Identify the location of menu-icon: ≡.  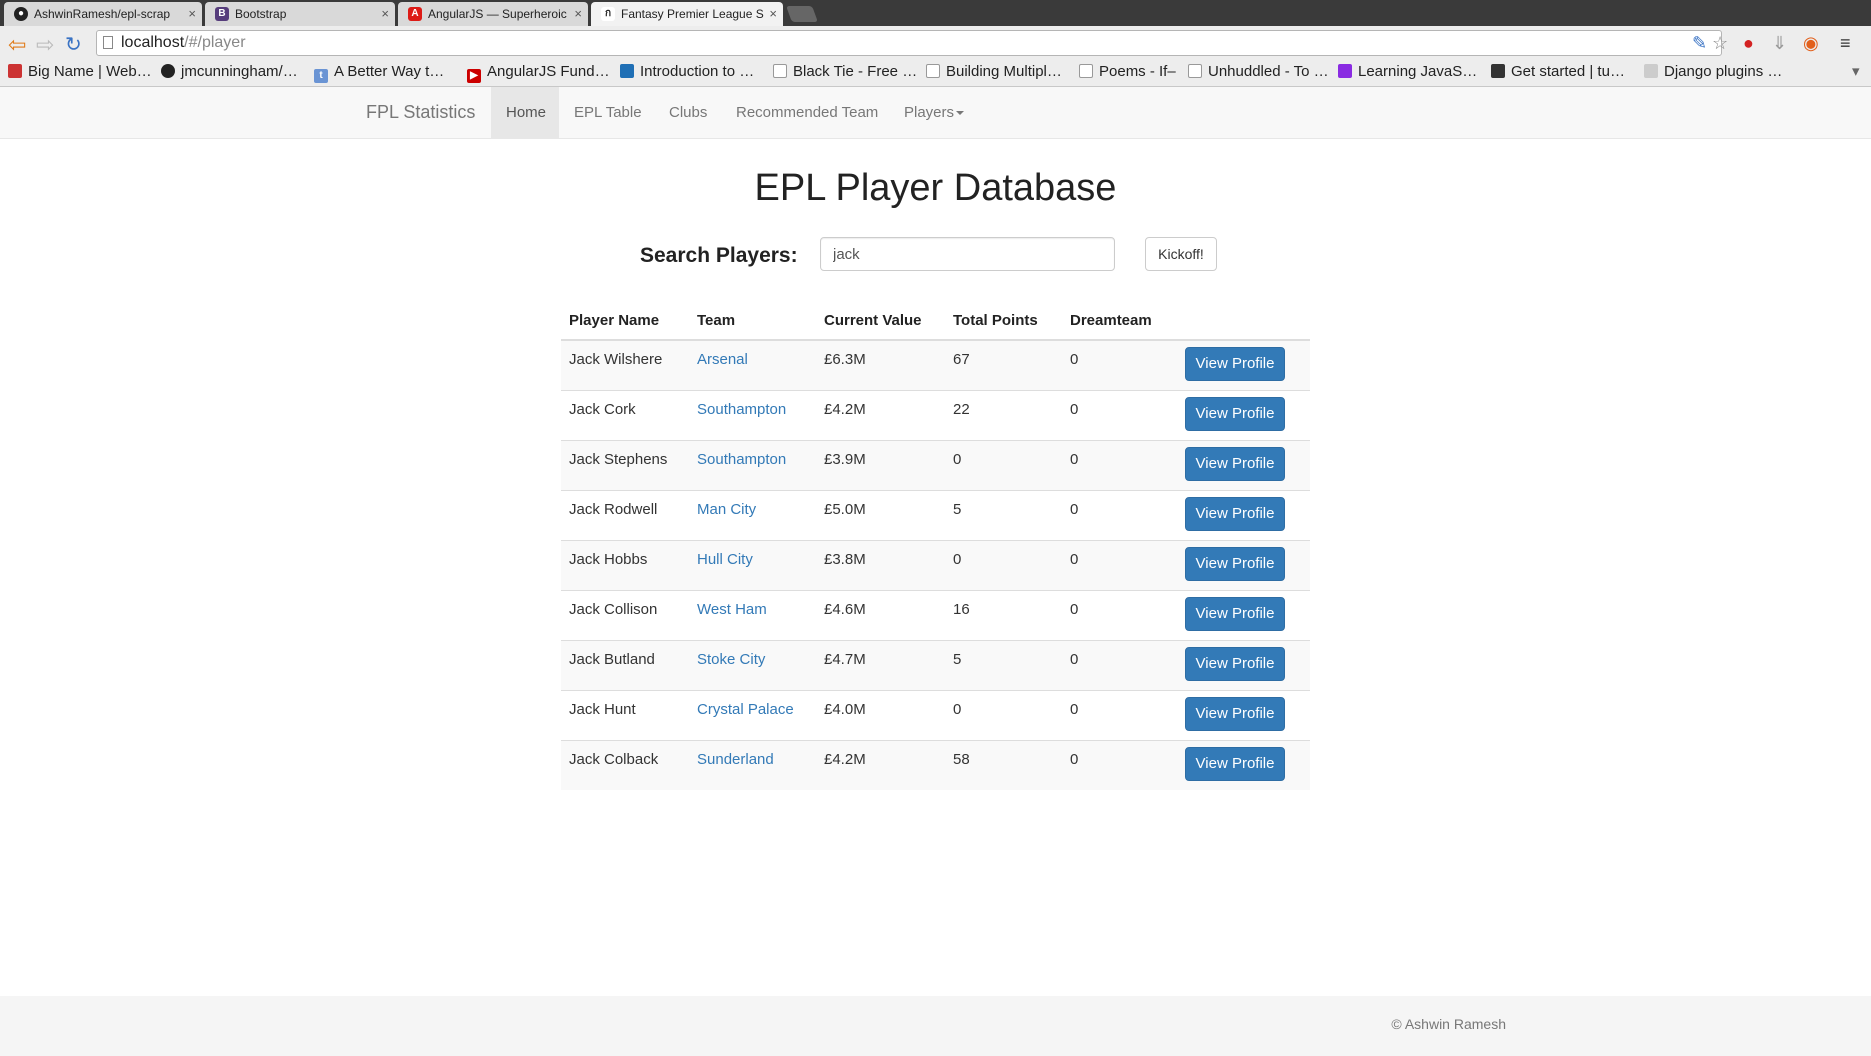
(1845, 43).